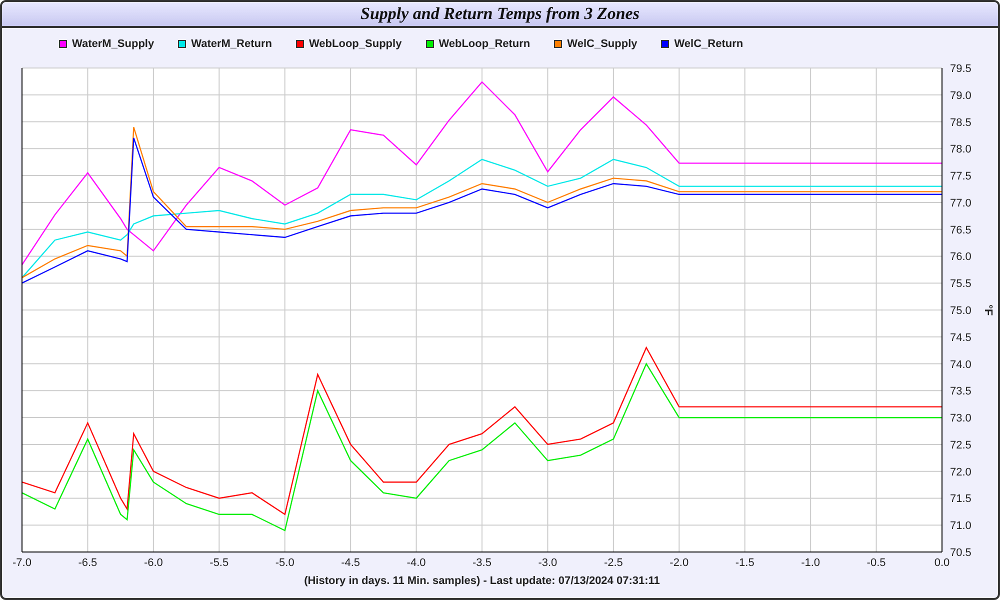  I want to click on axis-tick-label: 78.0, so click(961, 150).